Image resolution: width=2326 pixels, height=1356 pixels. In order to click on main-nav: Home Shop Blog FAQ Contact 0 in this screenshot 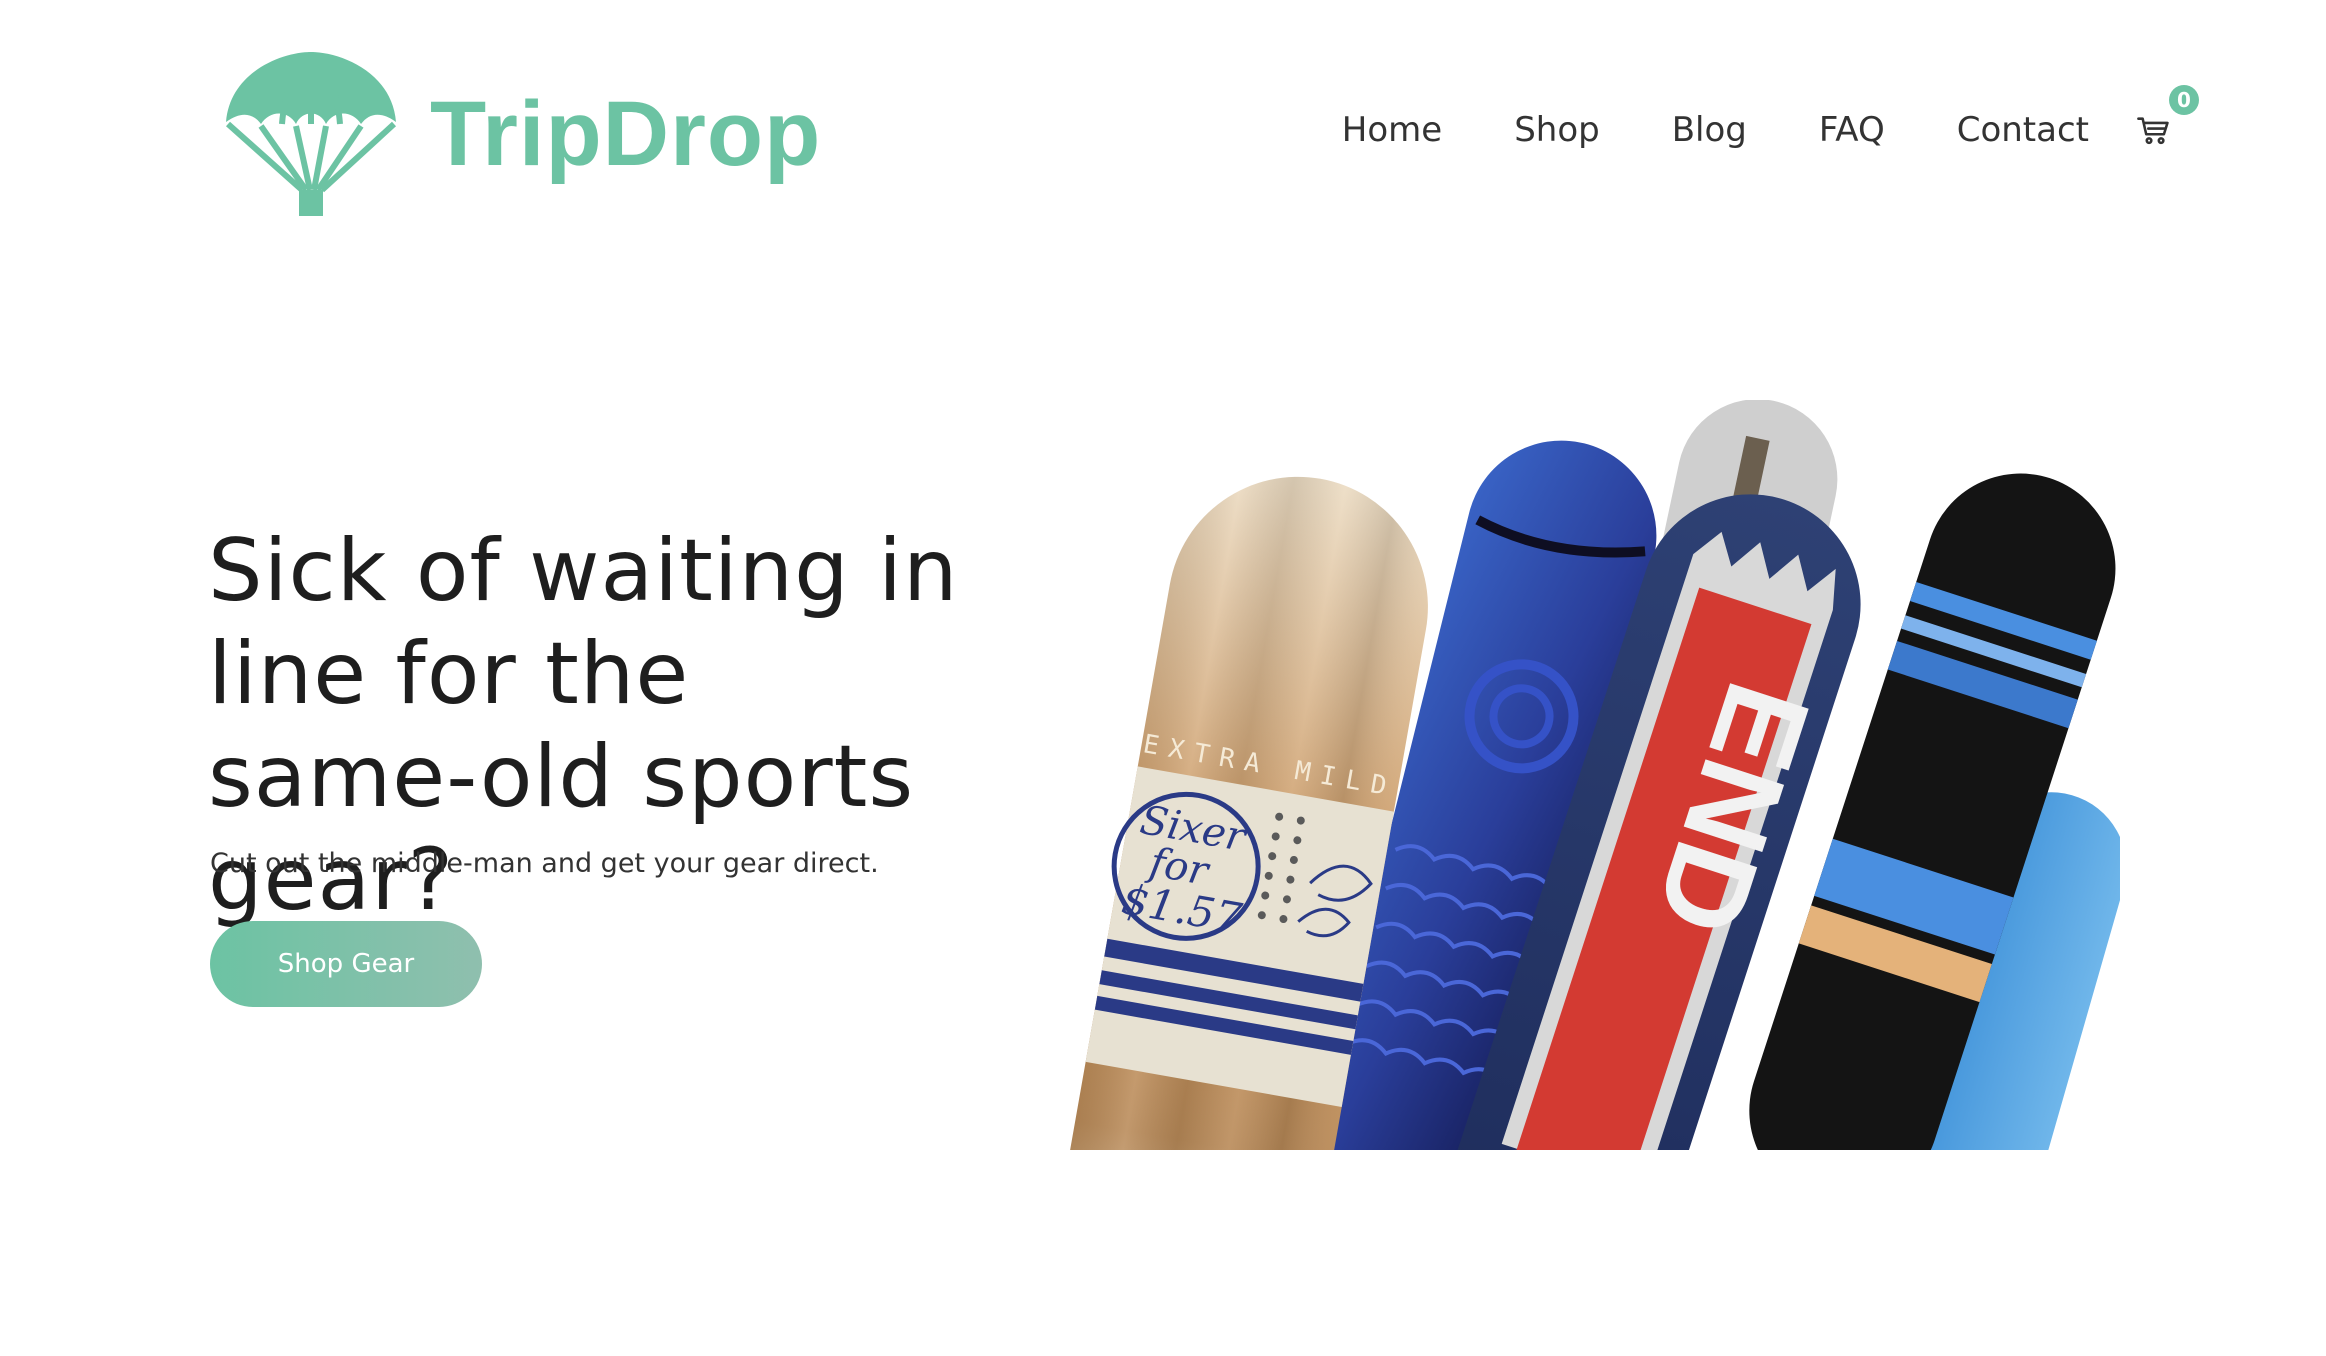, I will do `click(1770, 117)`.